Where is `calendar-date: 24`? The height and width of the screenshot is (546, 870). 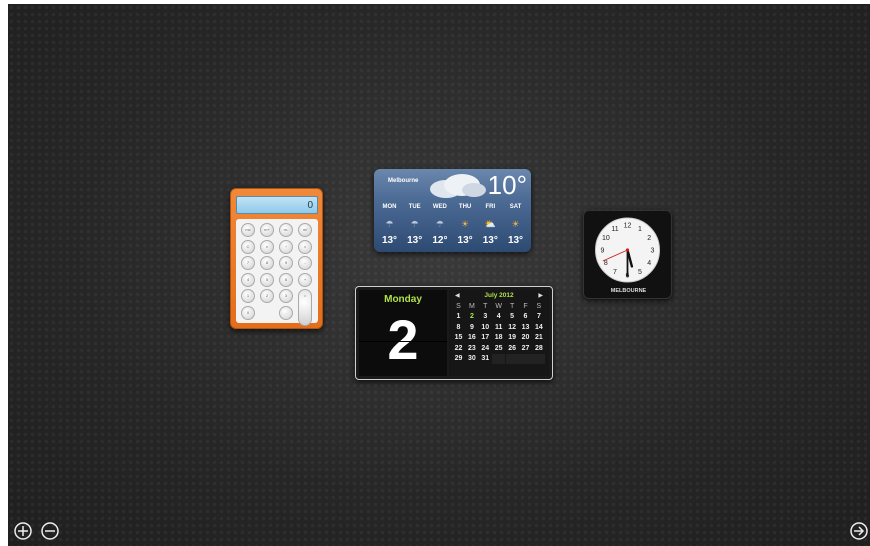
calendar-date: 24 is located at coordinates (485, 349).